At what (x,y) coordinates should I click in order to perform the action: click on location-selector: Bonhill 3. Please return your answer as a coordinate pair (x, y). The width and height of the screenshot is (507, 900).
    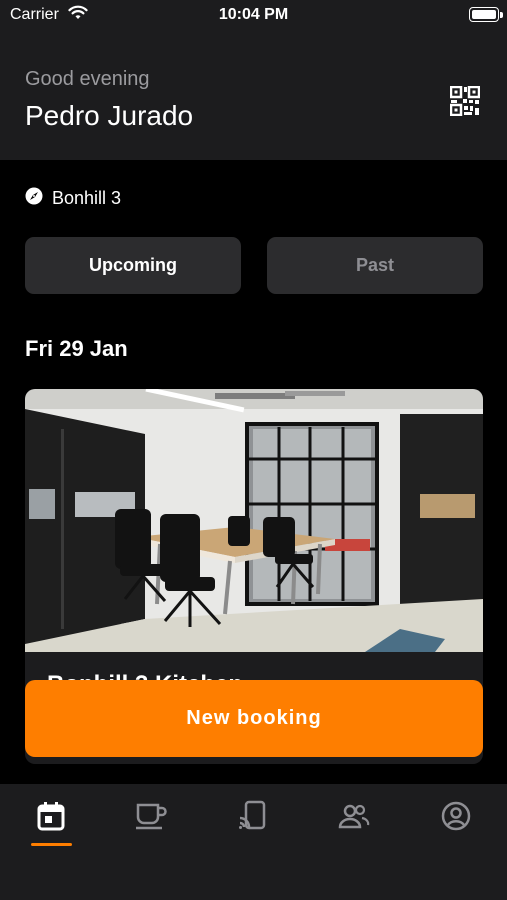
    Looking at the image, I should click on (73, 198).